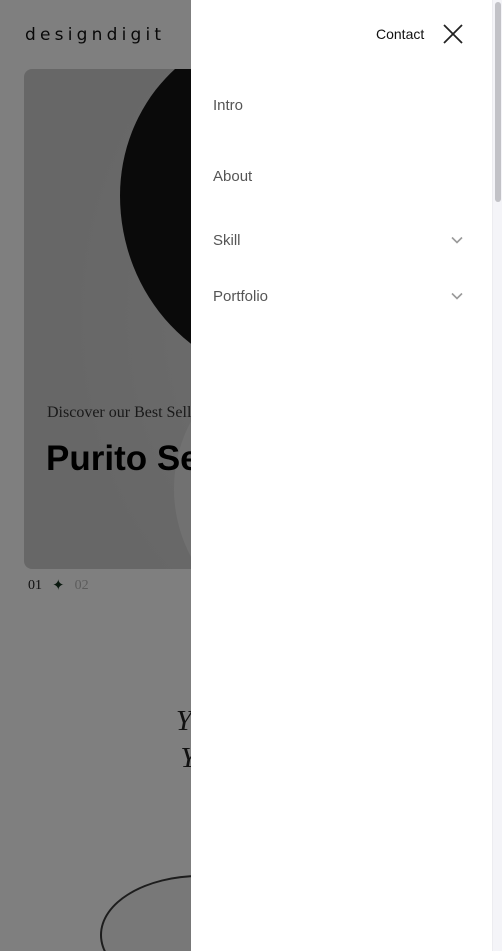  I want to click on nav-item-label: Intro, so click(228, 105).